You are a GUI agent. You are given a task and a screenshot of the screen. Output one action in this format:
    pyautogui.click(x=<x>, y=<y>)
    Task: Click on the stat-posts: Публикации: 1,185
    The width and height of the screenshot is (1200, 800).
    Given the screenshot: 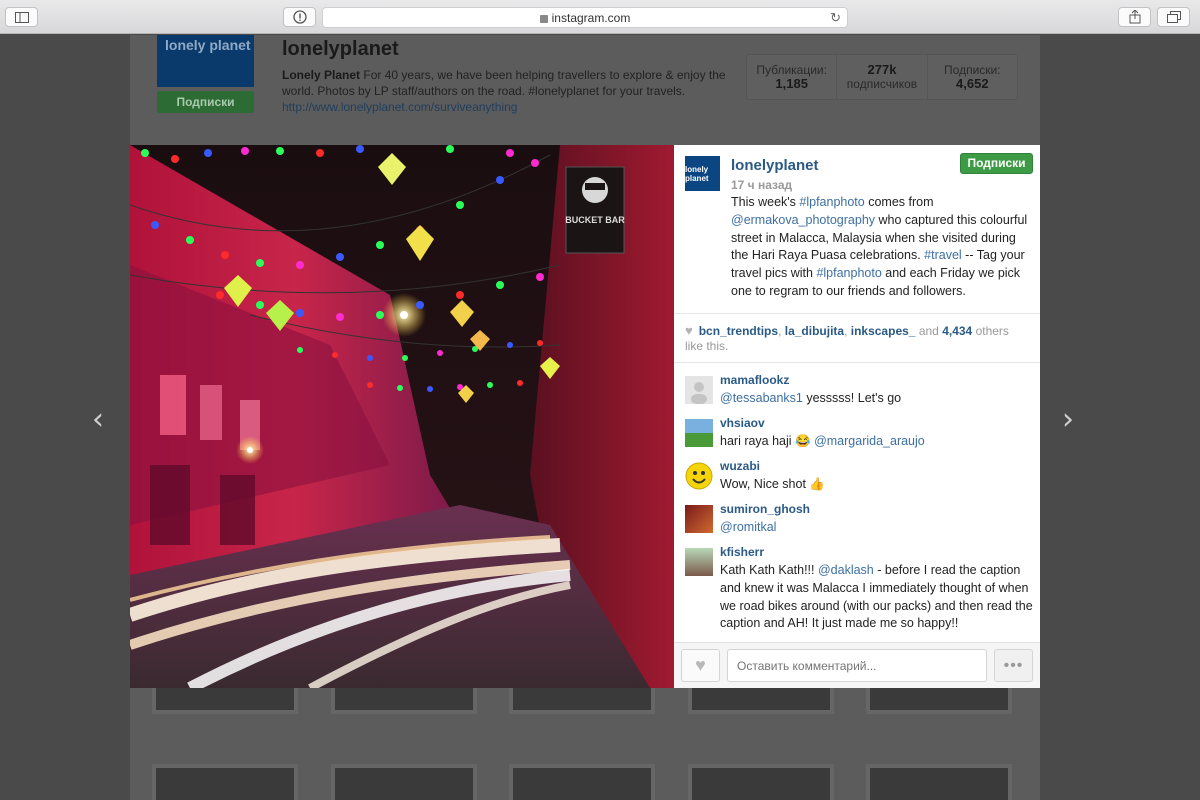 What is the action you would take?
    pyautogui.click(x=792, y=77)
    